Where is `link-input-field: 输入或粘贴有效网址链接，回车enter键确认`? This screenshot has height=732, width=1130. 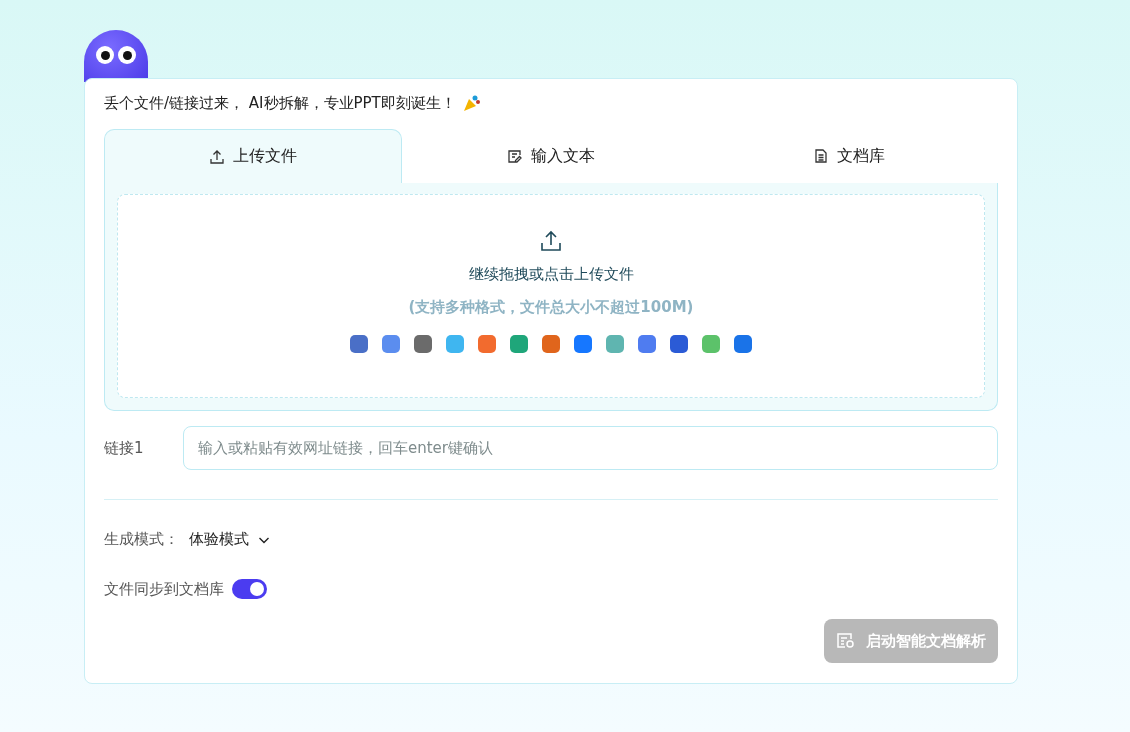
link-input-field: 输入或粘贴有效网址链接，回车enter键确认 is located at coordinates (590, 448).